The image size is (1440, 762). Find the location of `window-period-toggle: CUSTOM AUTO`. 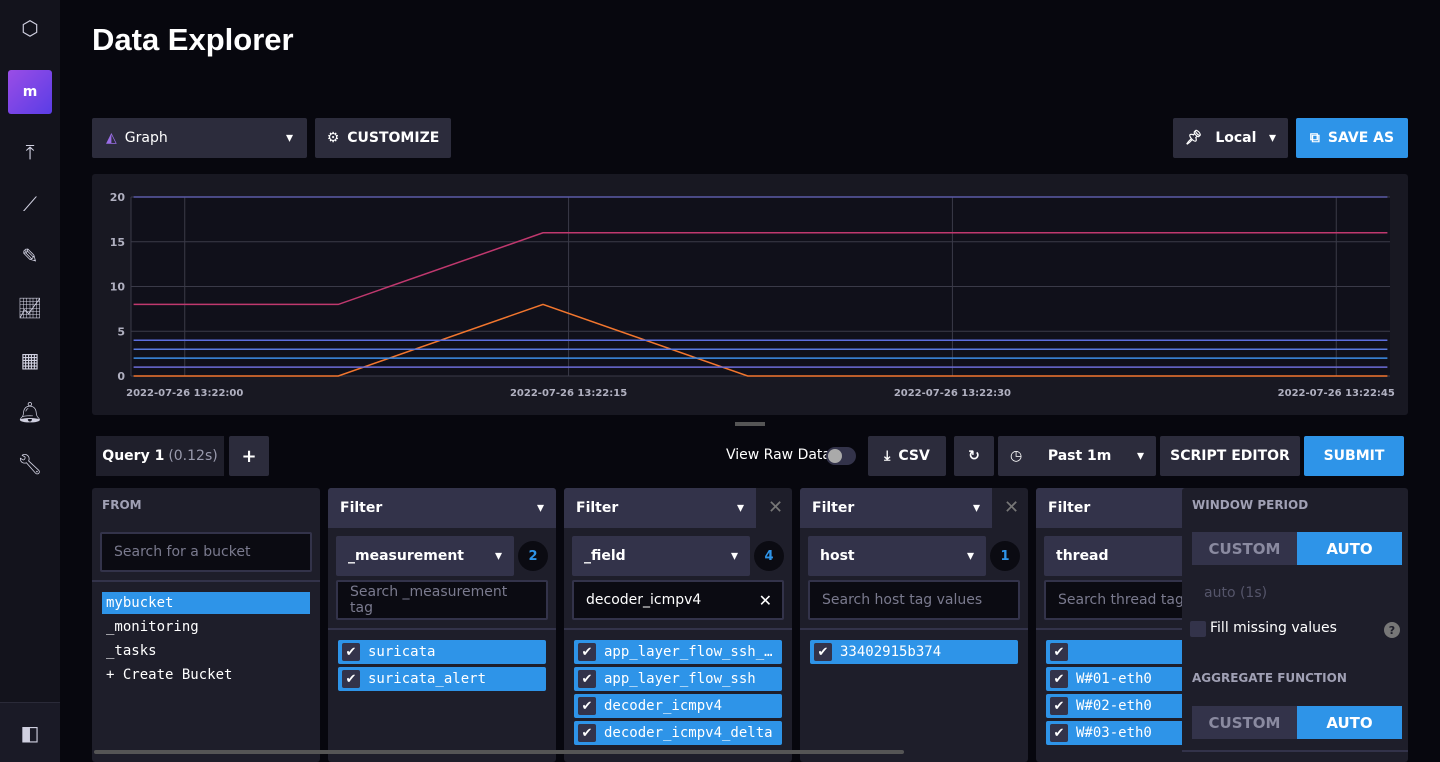

window-period-toggle: CUSTOM AUTO is located at coordinates (1297, 548).